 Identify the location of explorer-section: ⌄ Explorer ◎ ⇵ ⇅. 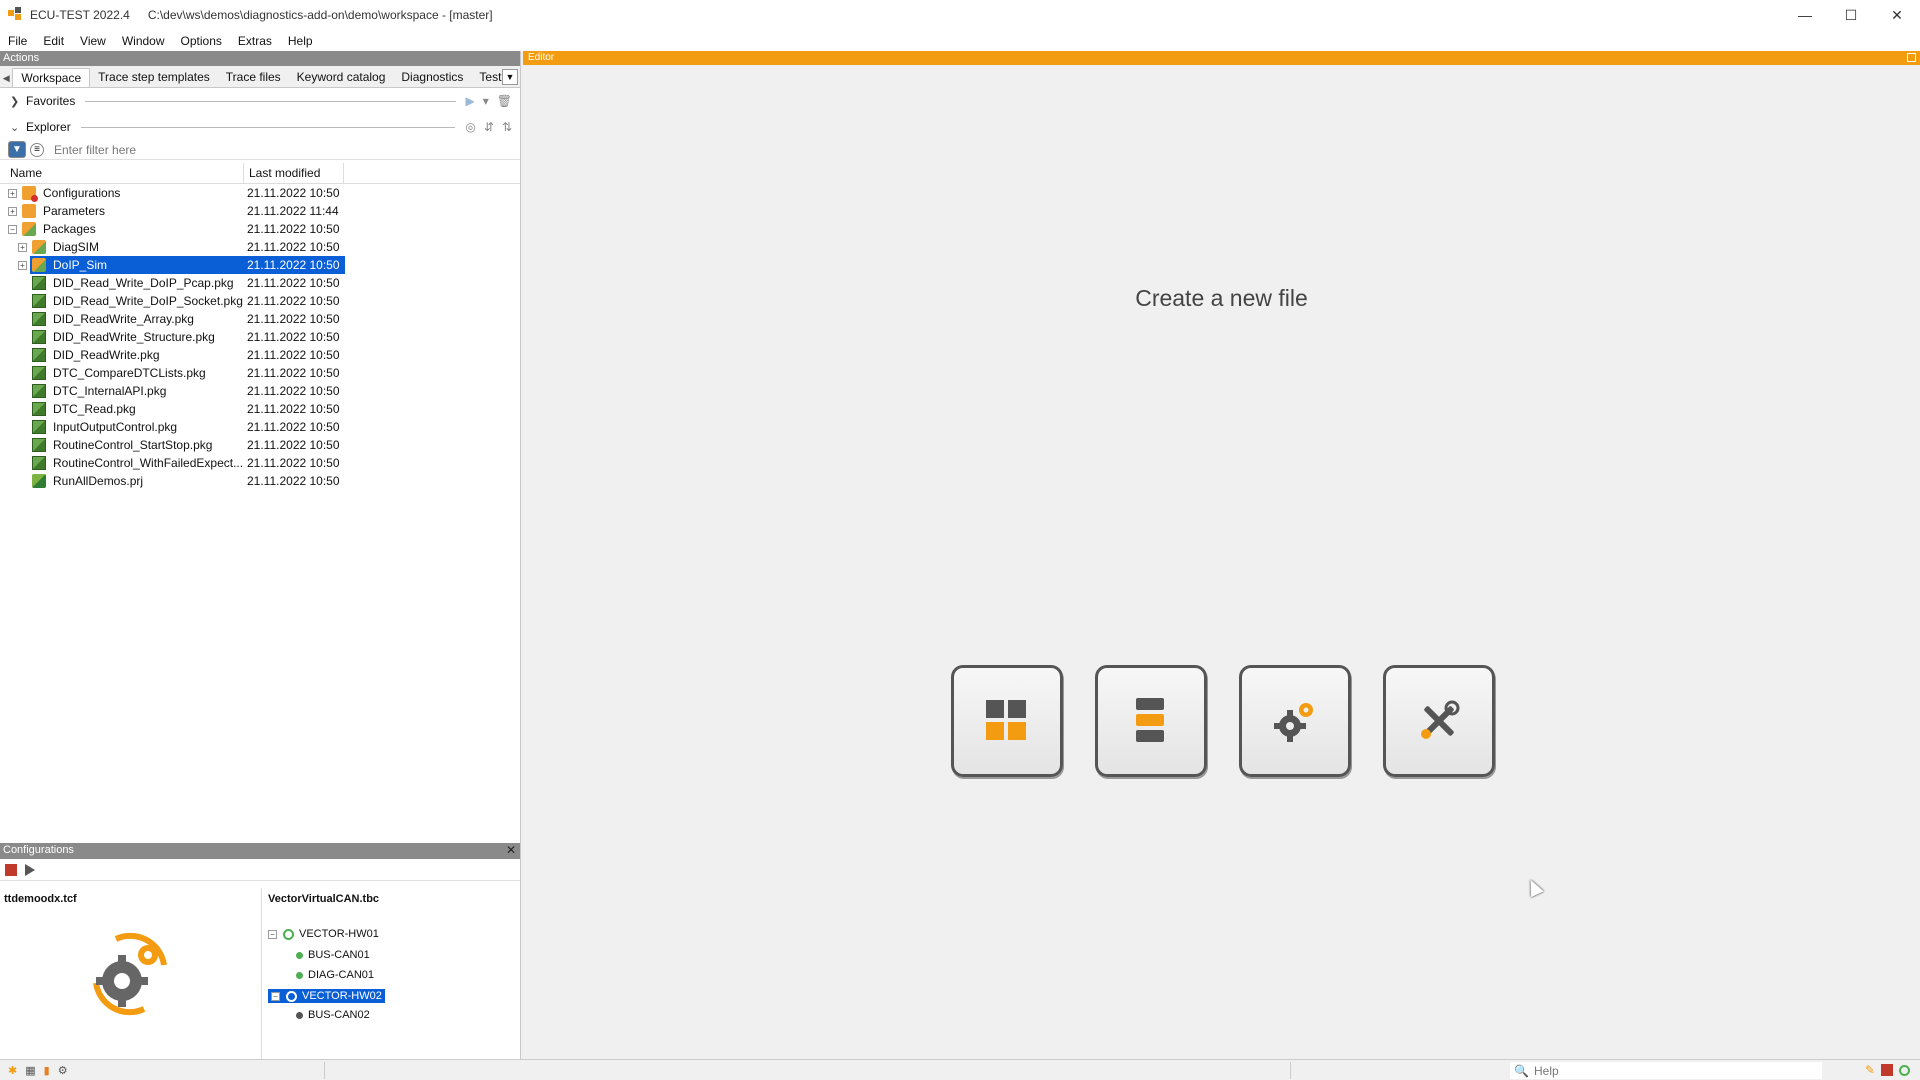
(260, 127).